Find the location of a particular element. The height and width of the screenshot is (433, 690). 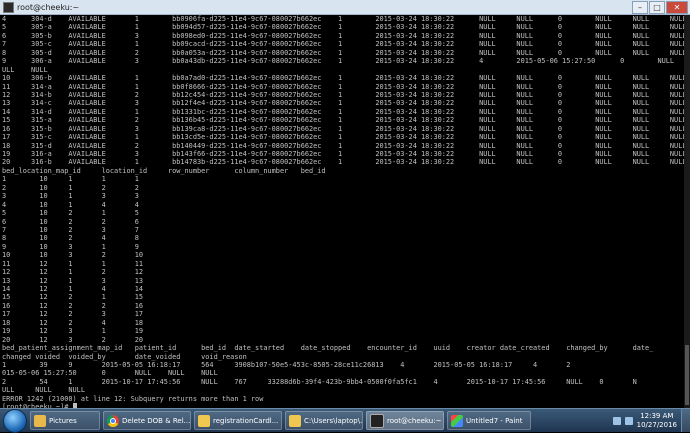

maximize-button: □ is located at coordinates (657, 7).